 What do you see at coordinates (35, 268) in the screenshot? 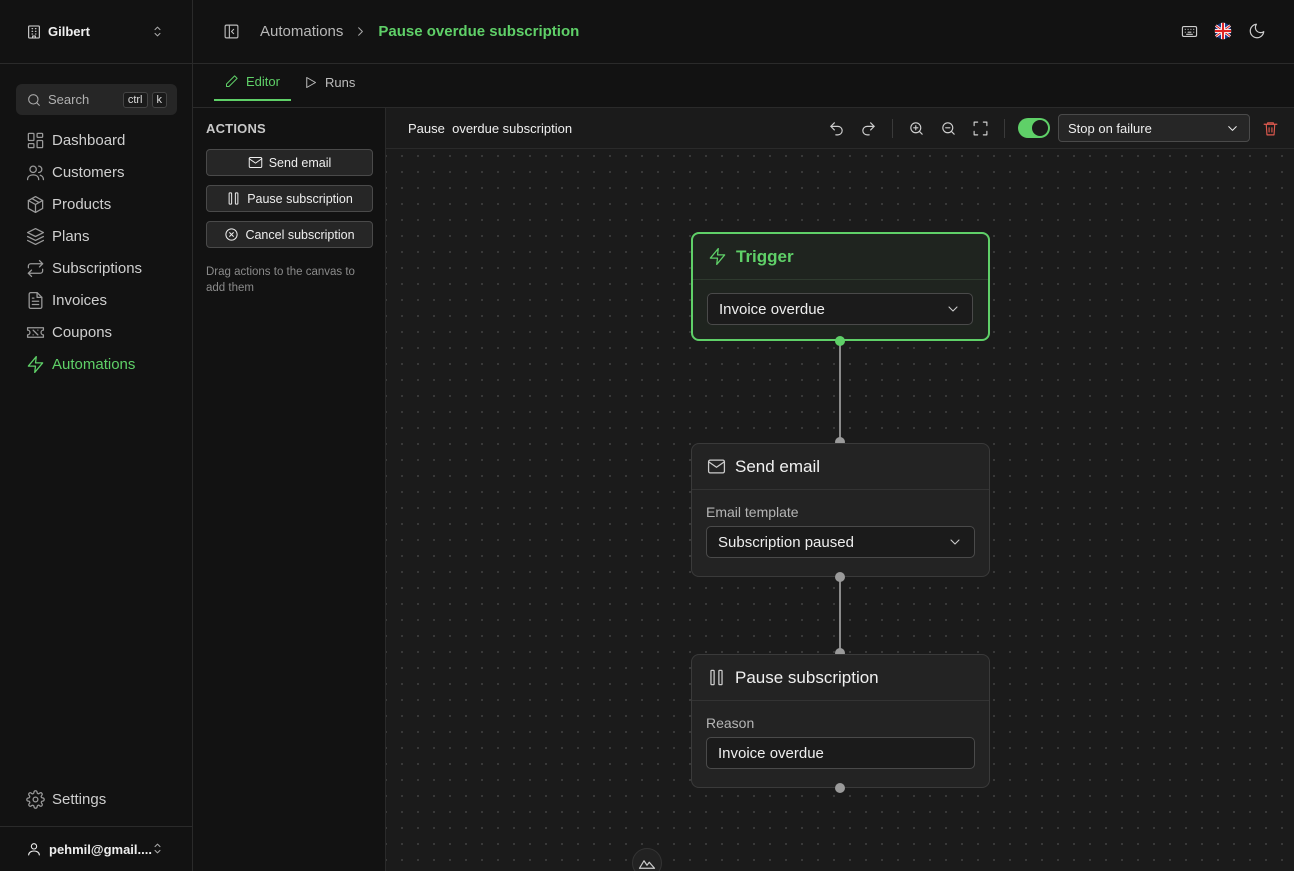
I see `repeat-icon` at bounding box center [35, 268].